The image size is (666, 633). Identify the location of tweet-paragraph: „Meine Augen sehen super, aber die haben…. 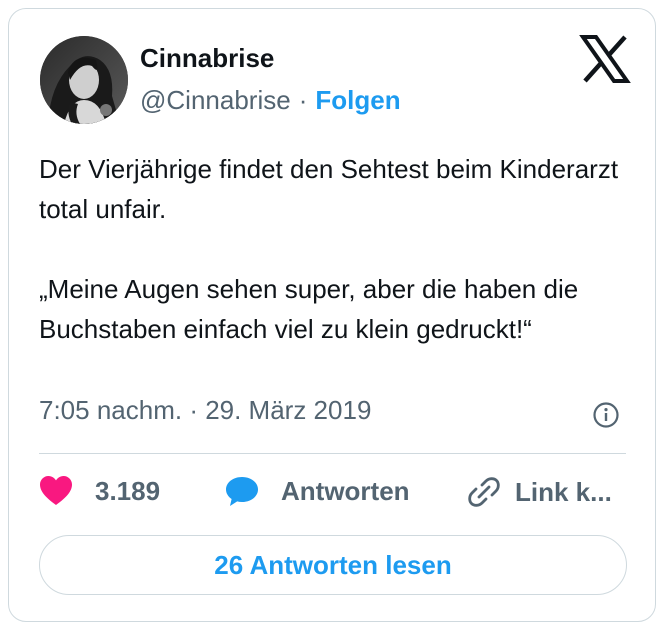
(309, 309).